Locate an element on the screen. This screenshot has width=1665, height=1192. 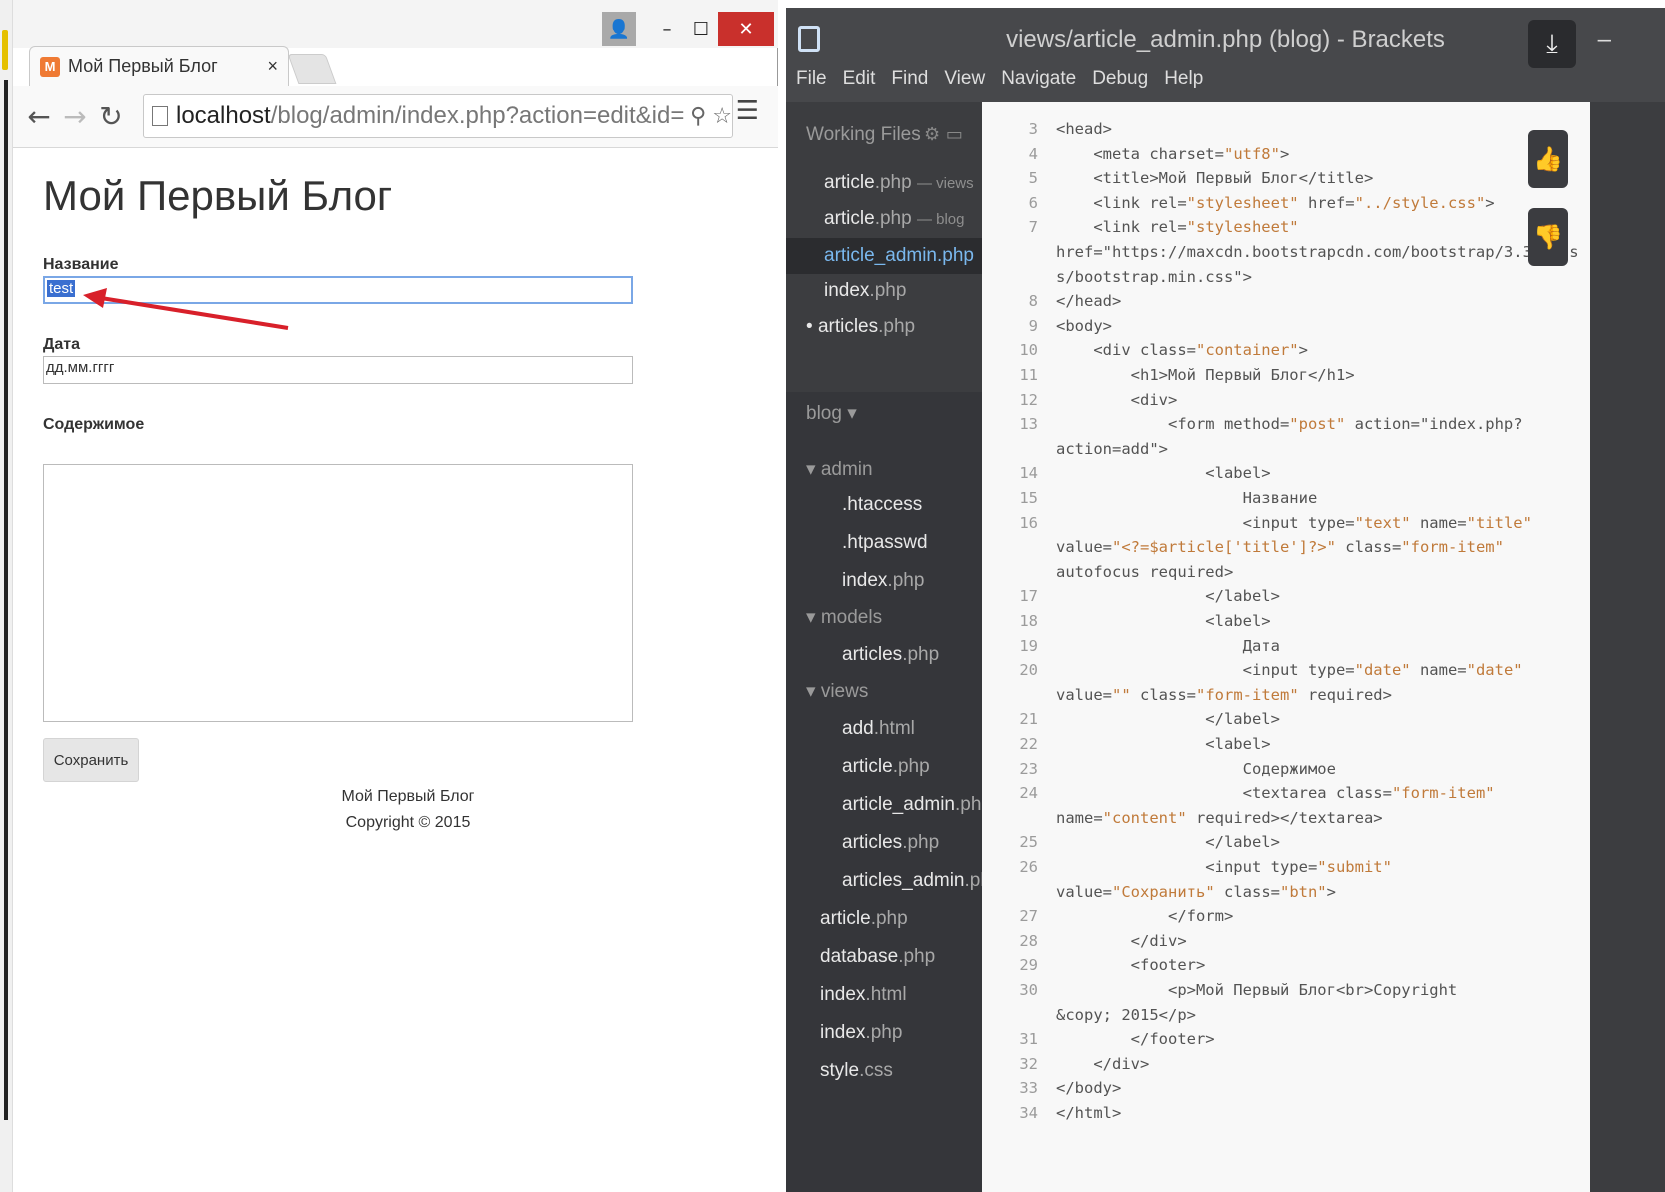
menu-find: Find is located at coordinates (909, 79).